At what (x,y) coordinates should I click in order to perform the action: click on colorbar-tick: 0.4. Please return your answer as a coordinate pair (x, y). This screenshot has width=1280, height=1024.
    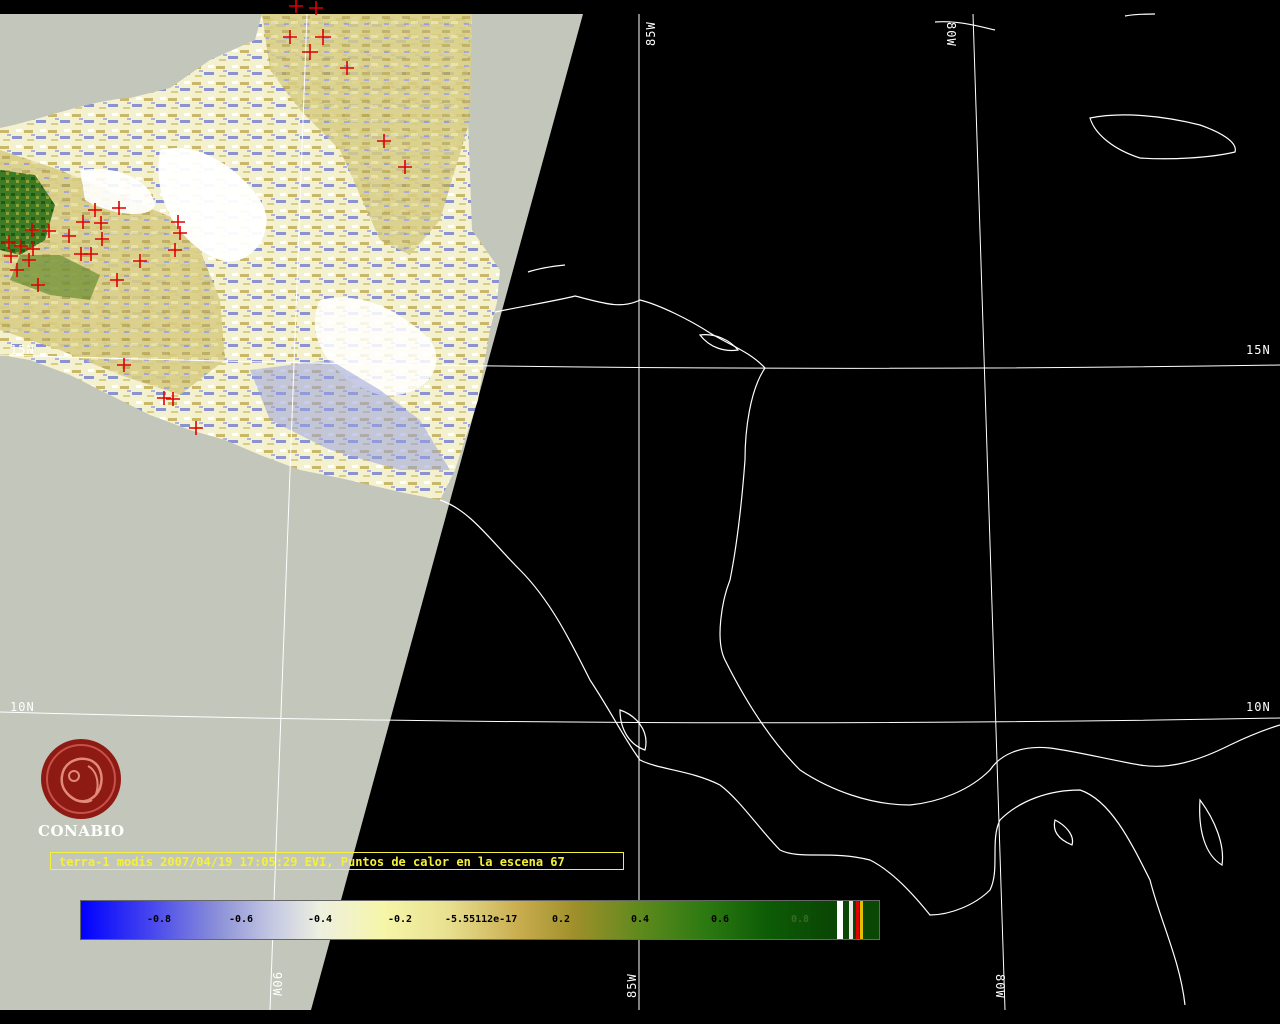
    Looking at the image, I should click on (640, 919).